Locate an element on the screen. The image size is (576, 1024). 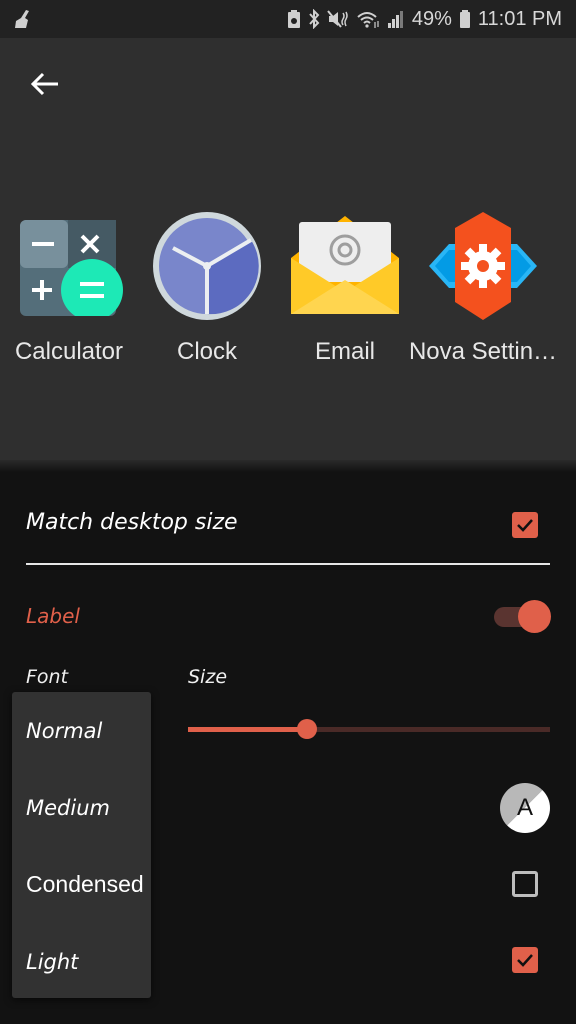
match-desktop-size-label: Match desktop size is located at coordinates (132, 522).